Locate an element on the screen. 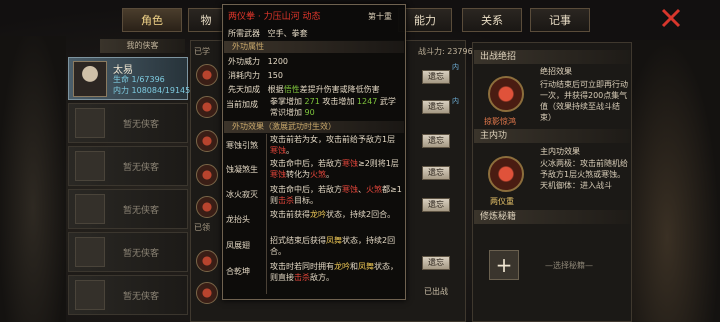 The image size is (720, 322). effect-part: 、 is located at coordinates (362, 189).